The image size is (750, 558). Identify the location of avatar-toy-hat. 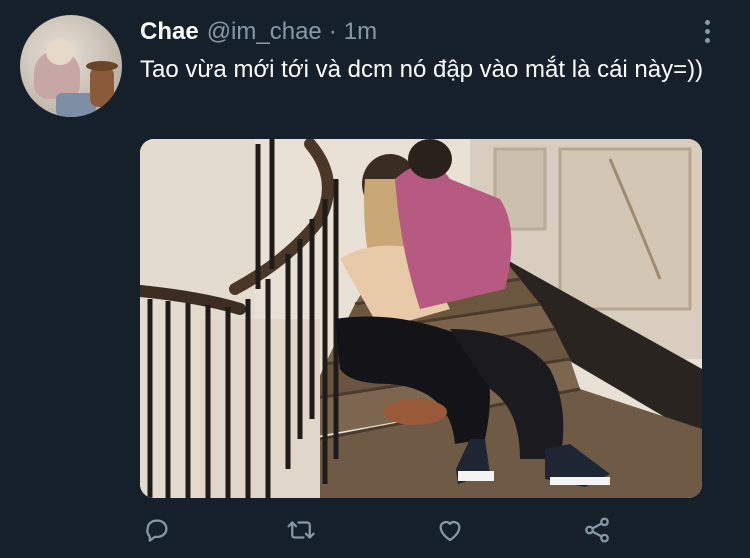
(102, 66).